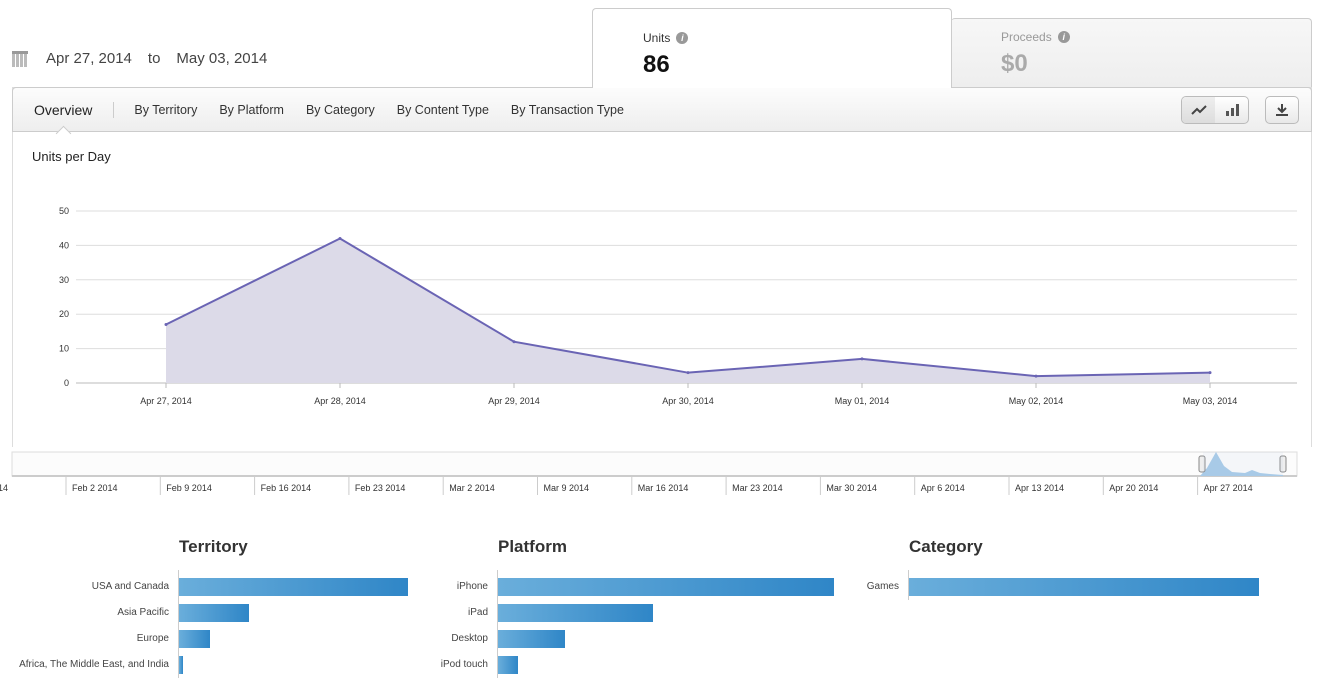 This screenshot has height=686, width=1322. Describe the element at coordinates (772, 48) in the screenshot. I see `units-tab: Units i 86` at that location.